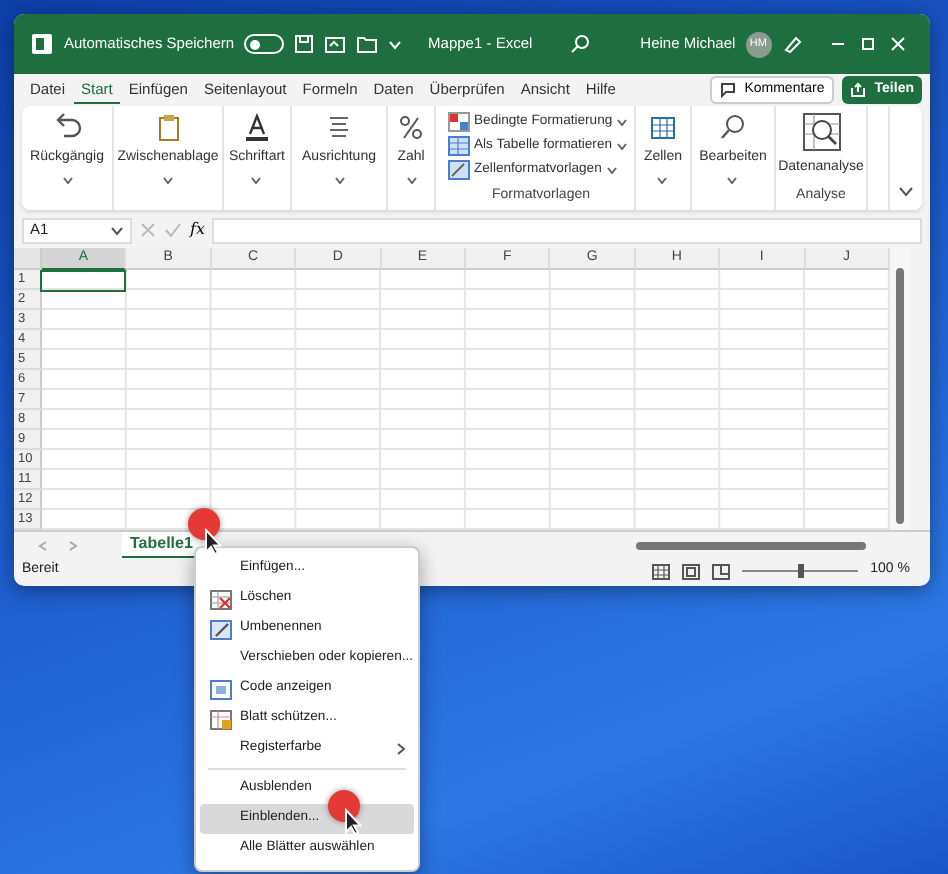 This screenshot has width=948, height=874. Describe the element at coordinates (897, 44) in the screenshot. I see `close-icon` at that location.